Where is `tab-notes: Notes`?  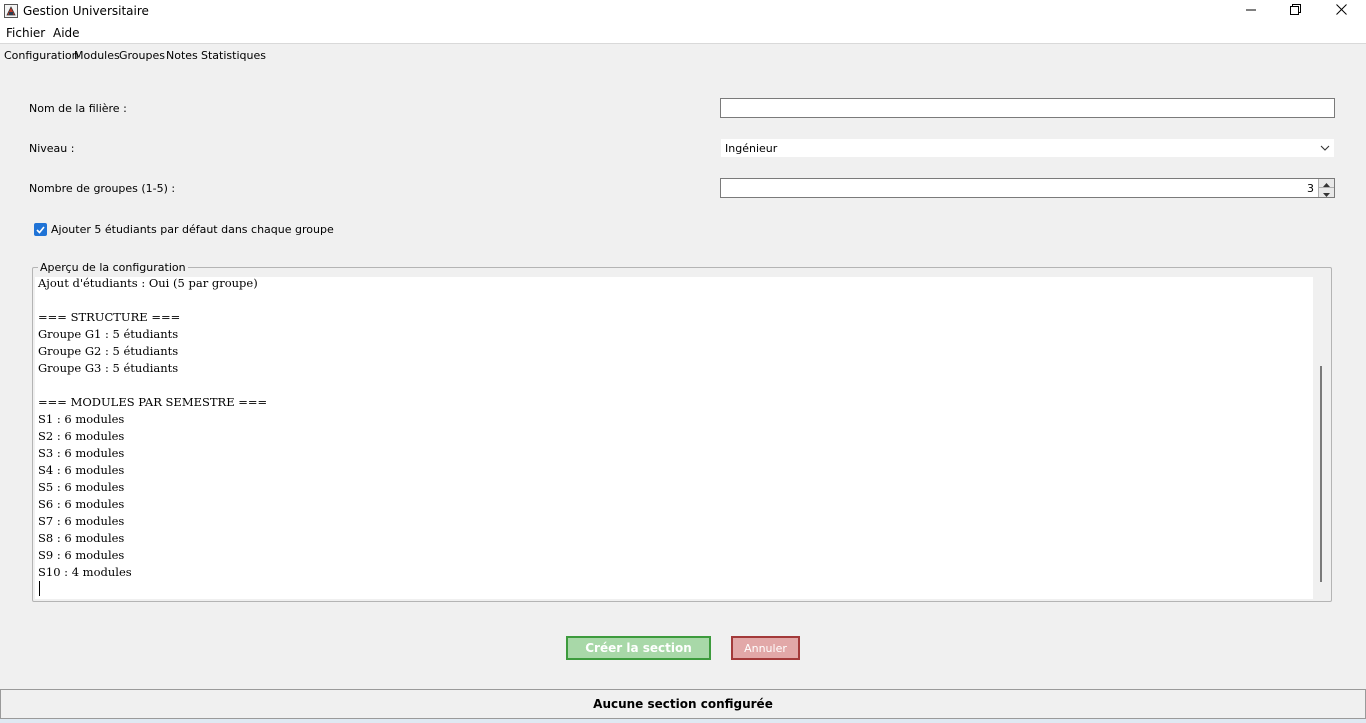 tab-notes: Notes is located at coordinates (182, 55).